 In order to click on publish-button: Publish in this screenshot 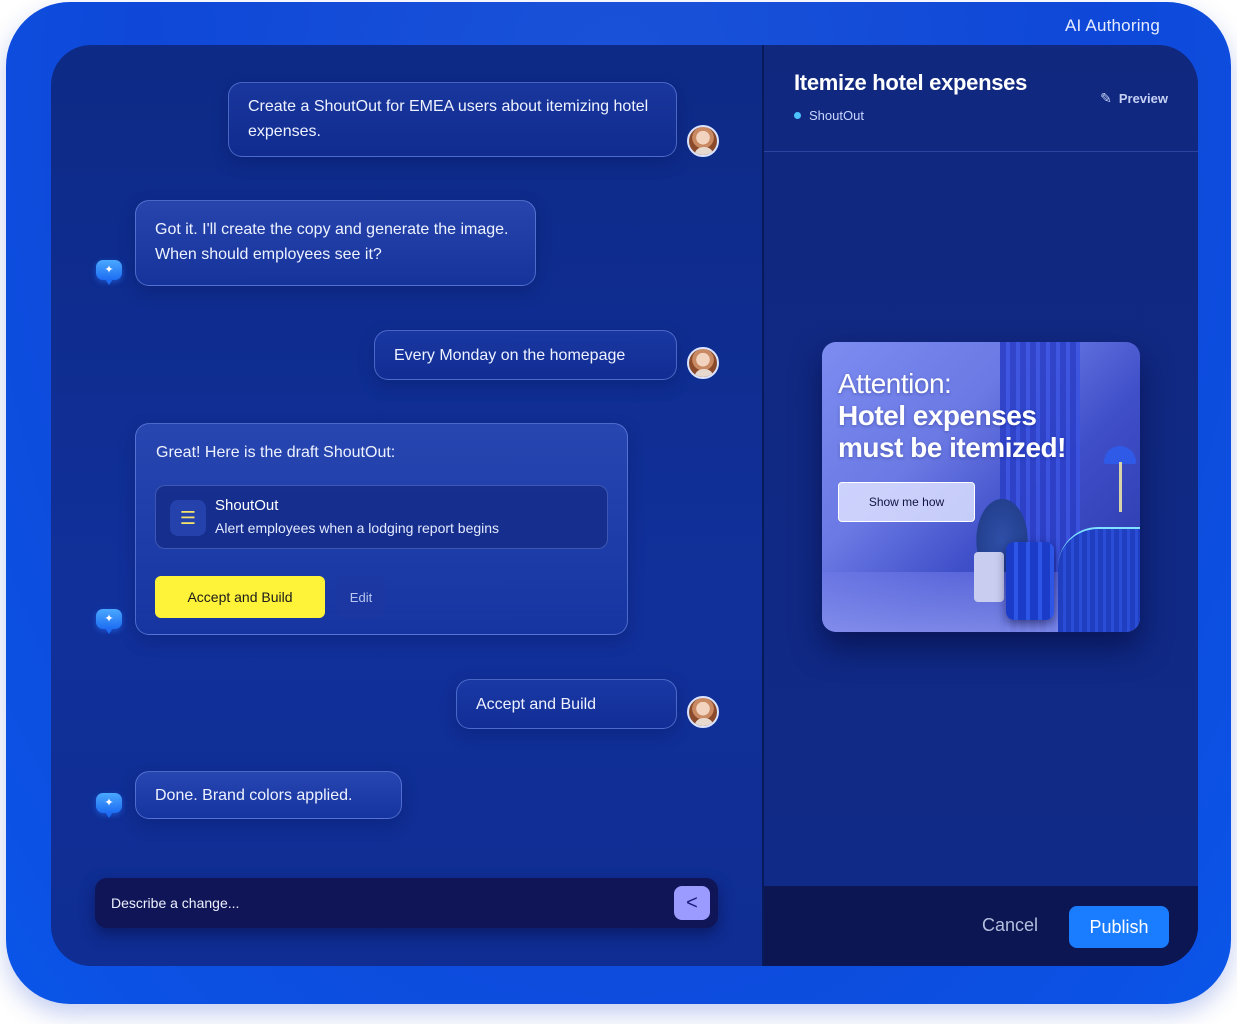, I will do `click(1119, 927)`.